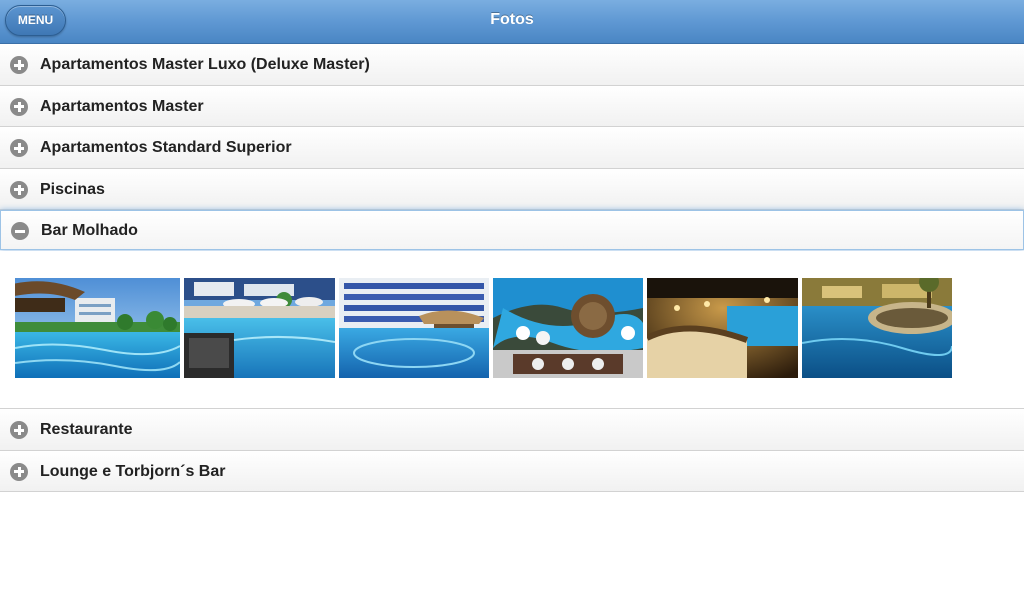  Describe the element at coordinates (512, 148) in the screenshot. I see `section-apartamentos-standard-superior: Apartamentos Standard Superior` at that location.